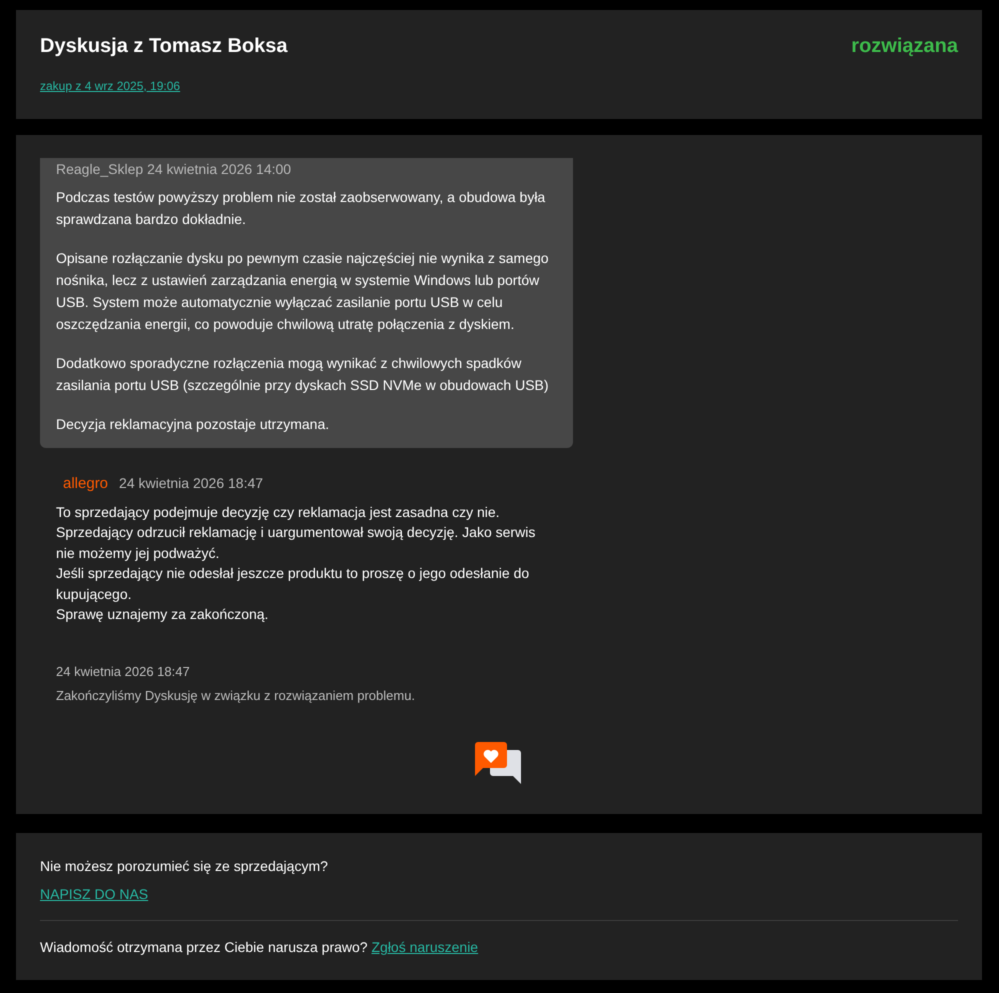  Describe the element at coordinates (278, 512) in the screenshot. I see `message-text: To sprzedający podejmuje decyzję czy reklamacja jest zasadna czy nie.` at that location.